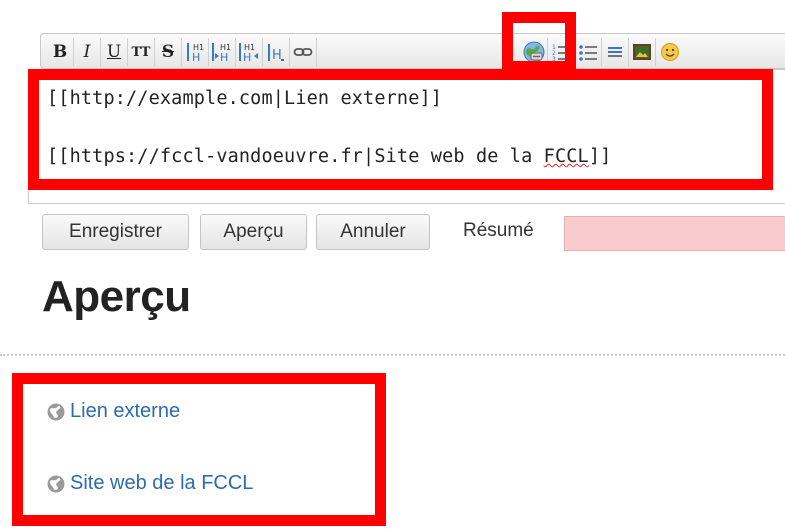  Describe the element at coordinates (392, 355) in the screenshot. I see `preview-divider` at that location.